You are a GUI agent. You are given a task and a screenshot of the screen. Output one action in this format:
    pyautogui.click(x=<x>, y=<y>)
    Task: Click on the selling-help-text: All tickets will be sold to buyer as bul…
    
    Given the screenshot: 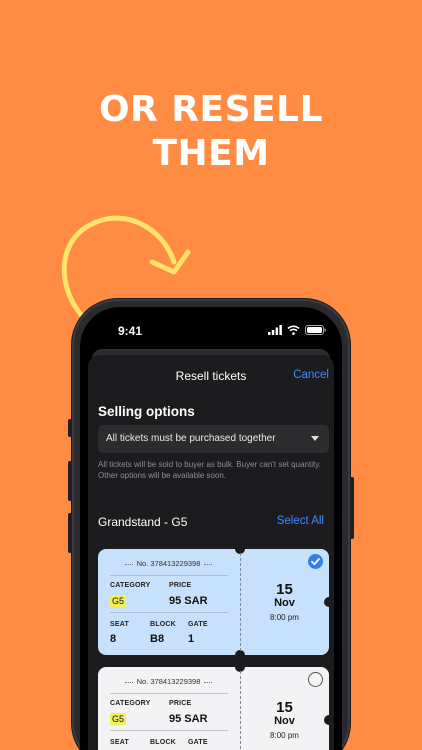 What is the action you would take?
    pyautogui.click(x=209, y=470)
    